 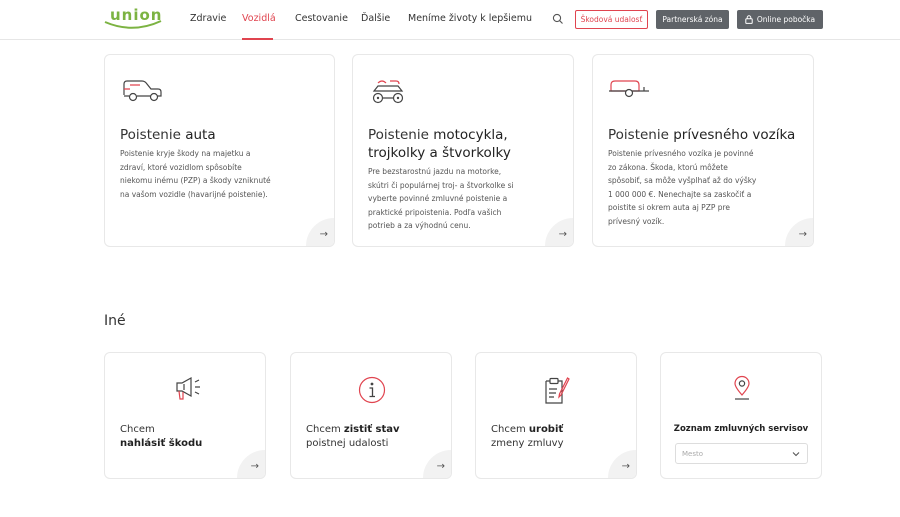 I want to click on trailer-icon, so click(x=629, y=89).